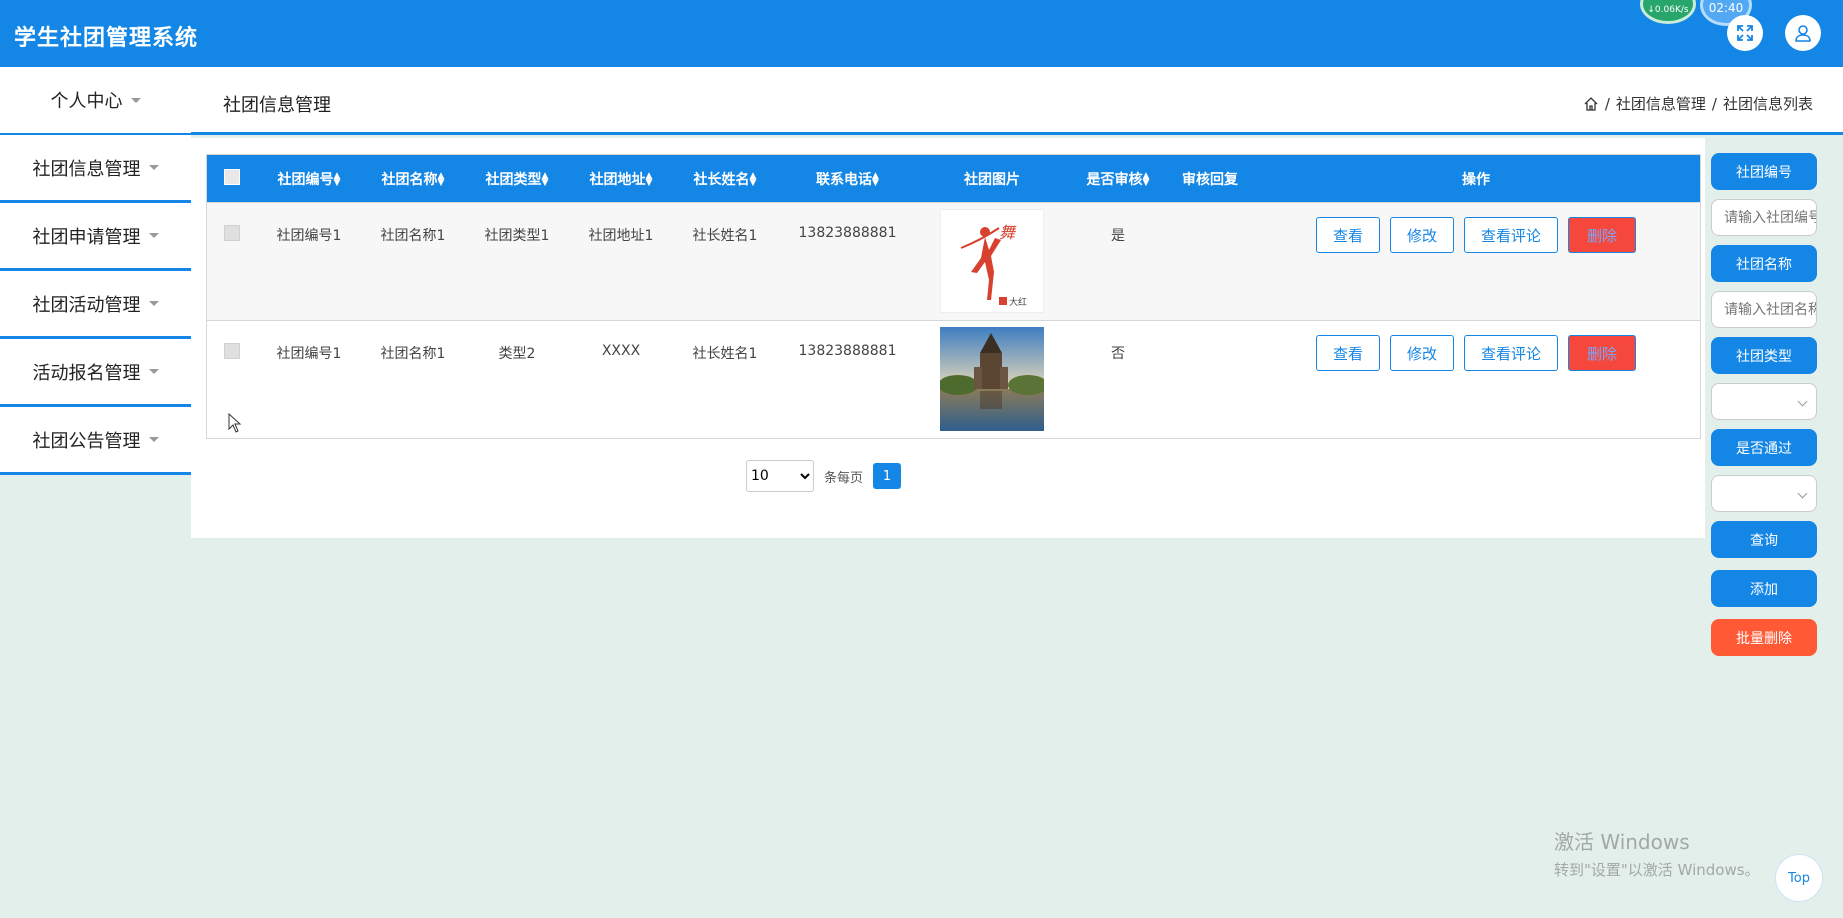 The image size is (1843, 918). What do you see at coordinates (1118, 179) in the screenshot?
I see `column-header: 是否审核▲ ▼` at bounding box center [1118, 179].